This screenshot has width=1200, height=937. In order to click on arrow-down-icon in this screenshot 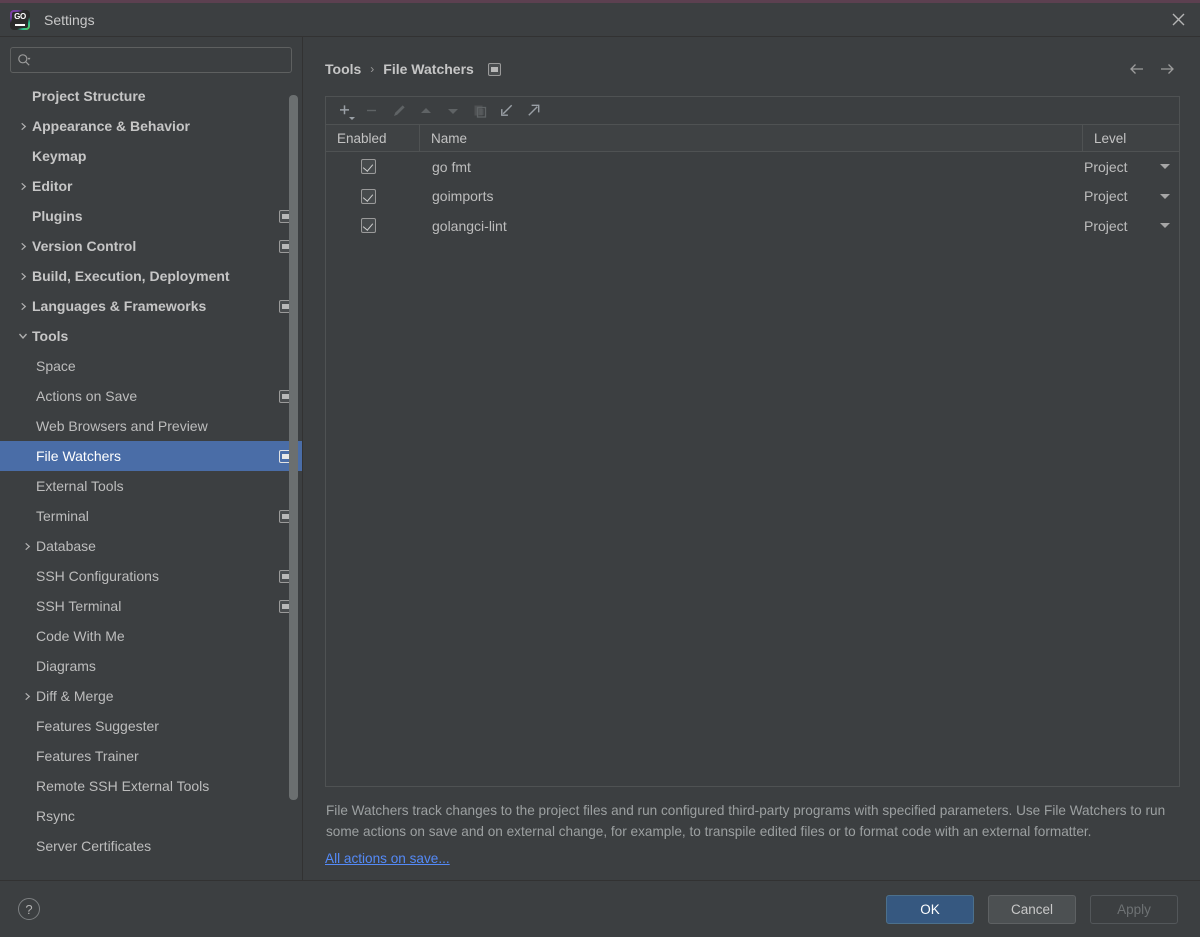, I will do `click(452, 111)`.